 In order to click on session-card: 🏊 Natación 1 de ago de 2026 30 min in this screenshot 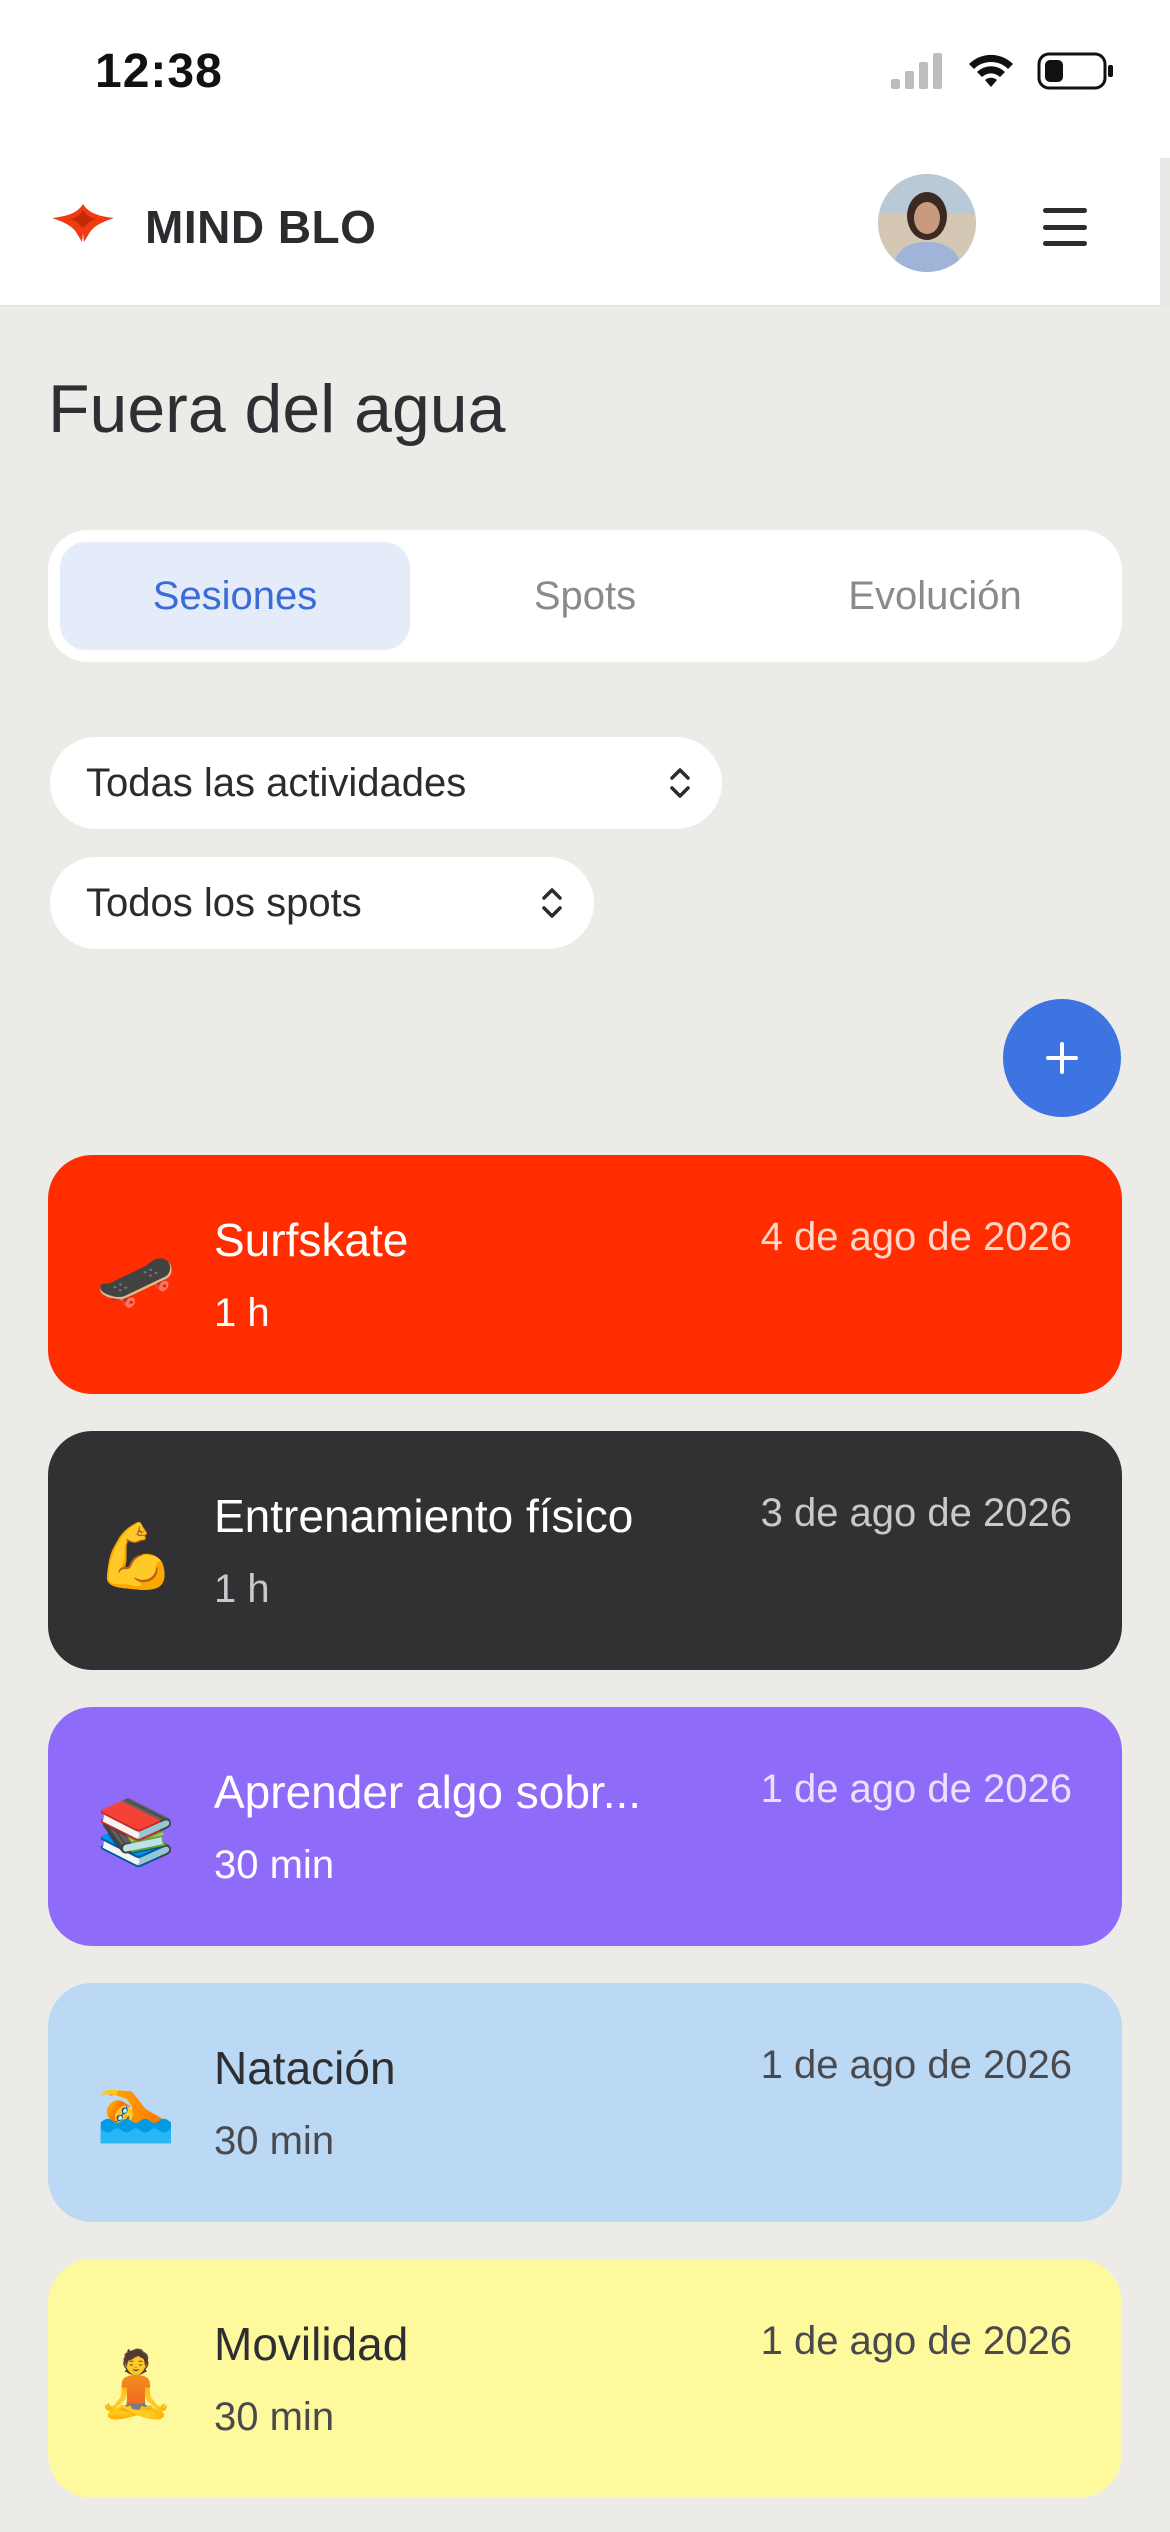, I will do `click(585, 2102)`.